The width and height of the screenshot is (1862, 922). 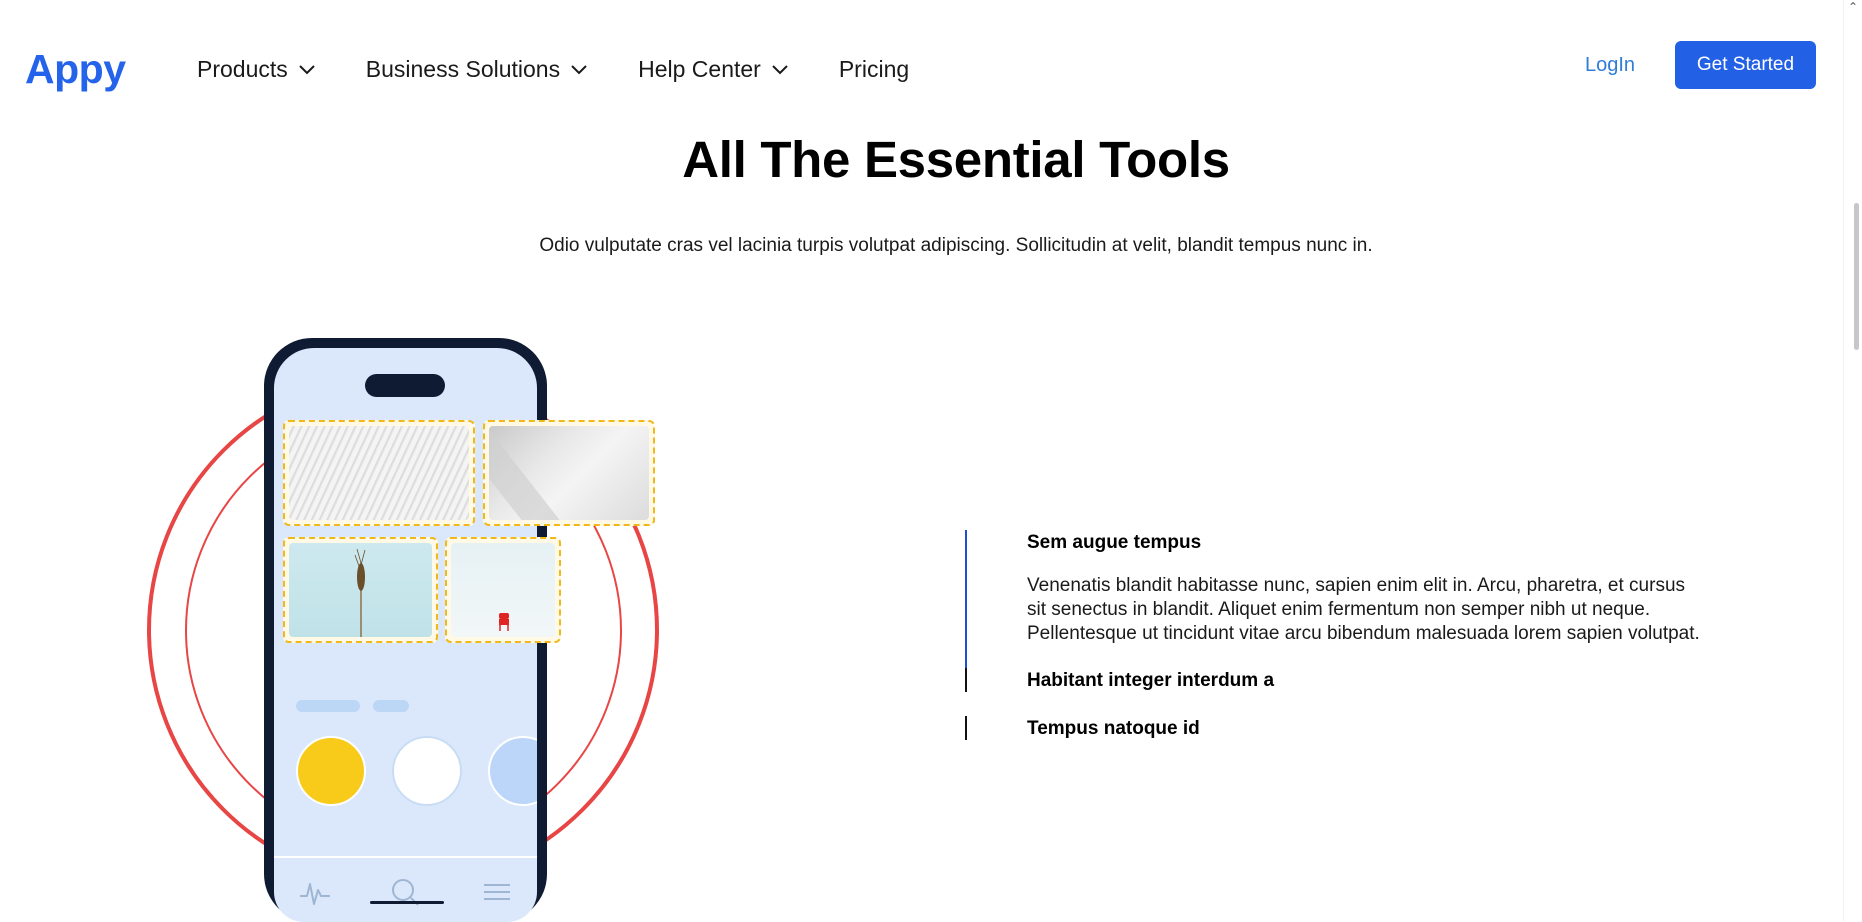 I want to click on scroll-up-arrow-icon: ⌃, so click(x=1853, y=7).